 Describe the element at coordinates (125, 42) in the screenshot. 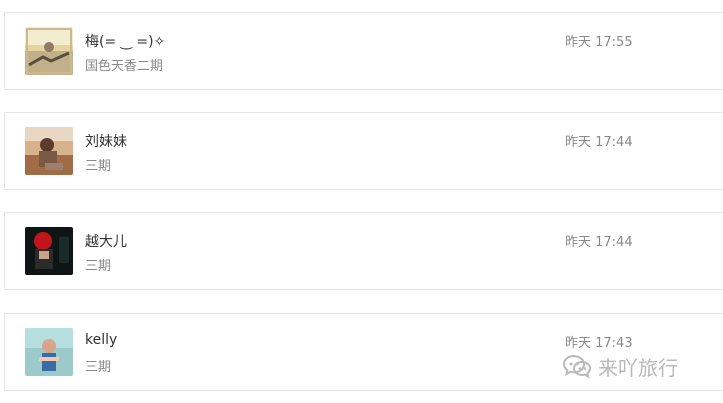

I see `contact-name: 梅(= ‿ =)✧` at that location.